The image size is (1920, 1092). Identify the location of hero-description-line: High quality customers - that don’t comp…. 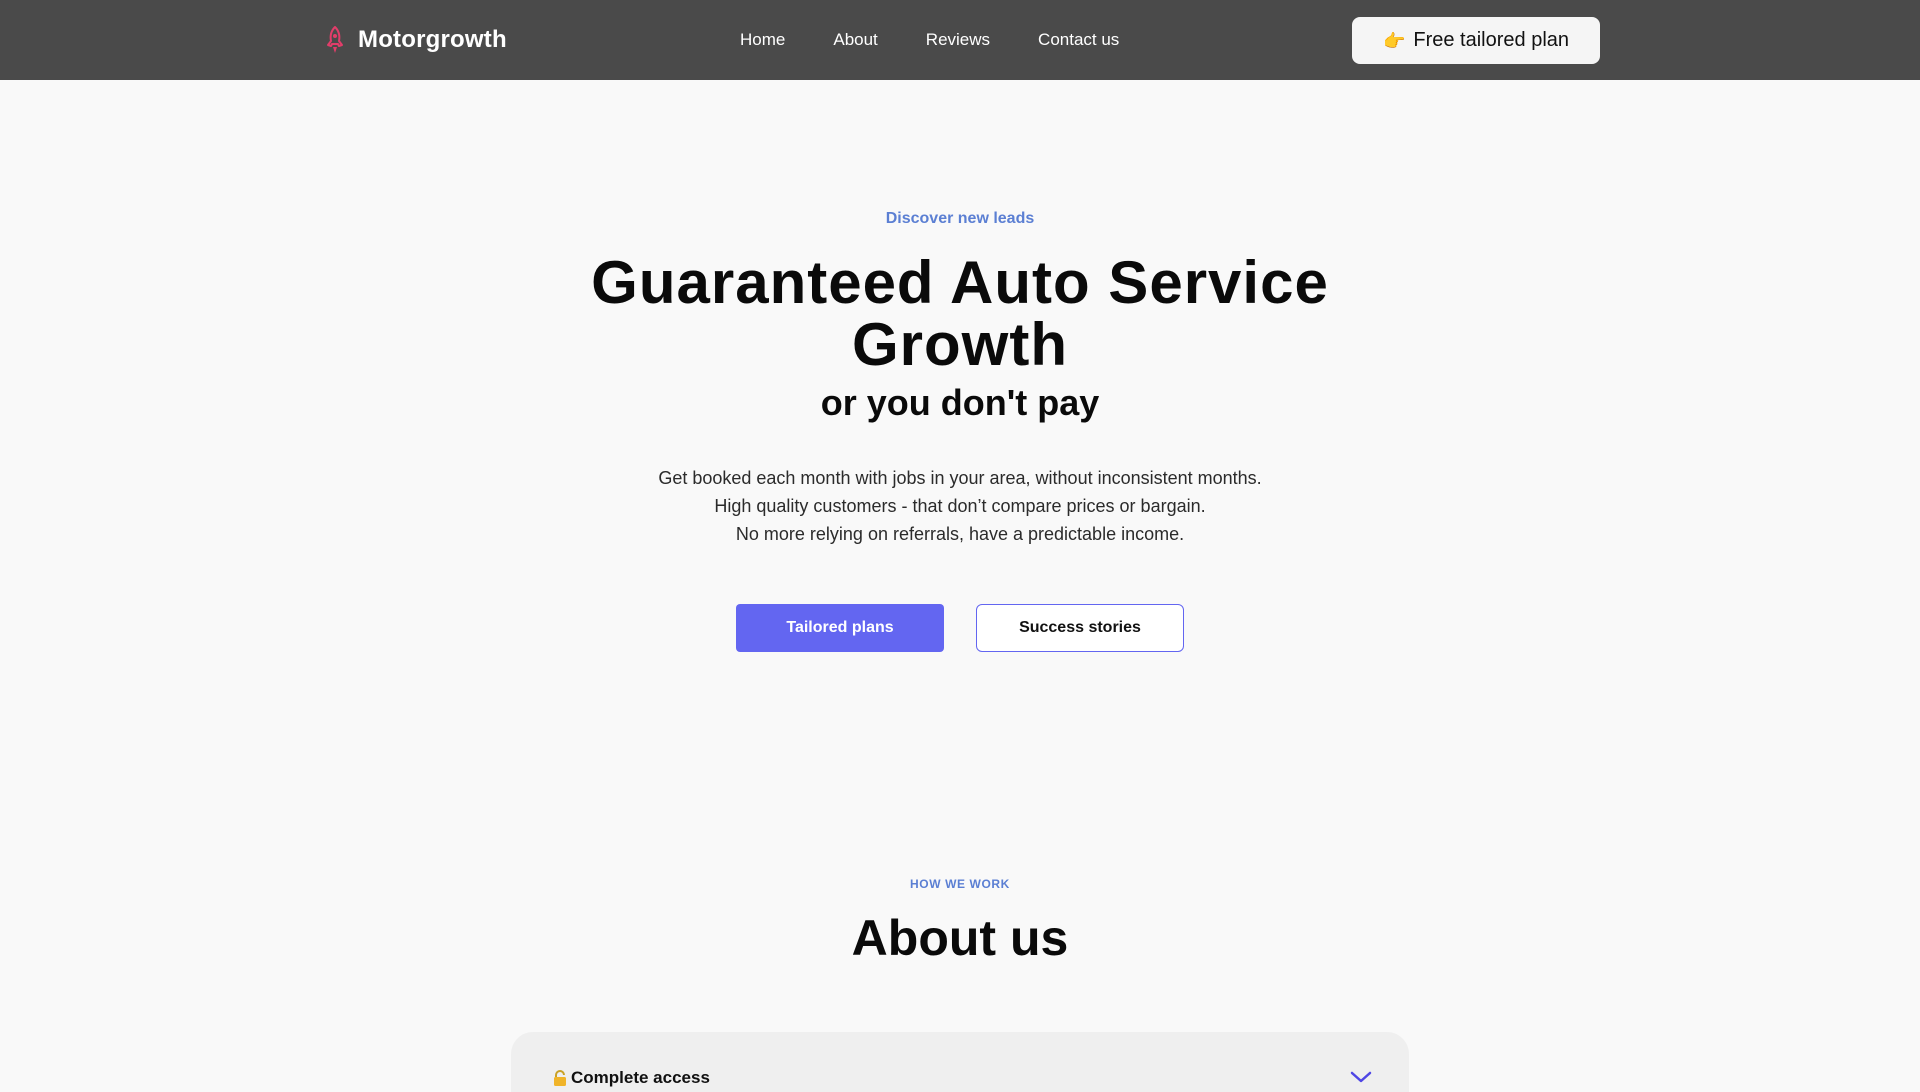
(960, 506).